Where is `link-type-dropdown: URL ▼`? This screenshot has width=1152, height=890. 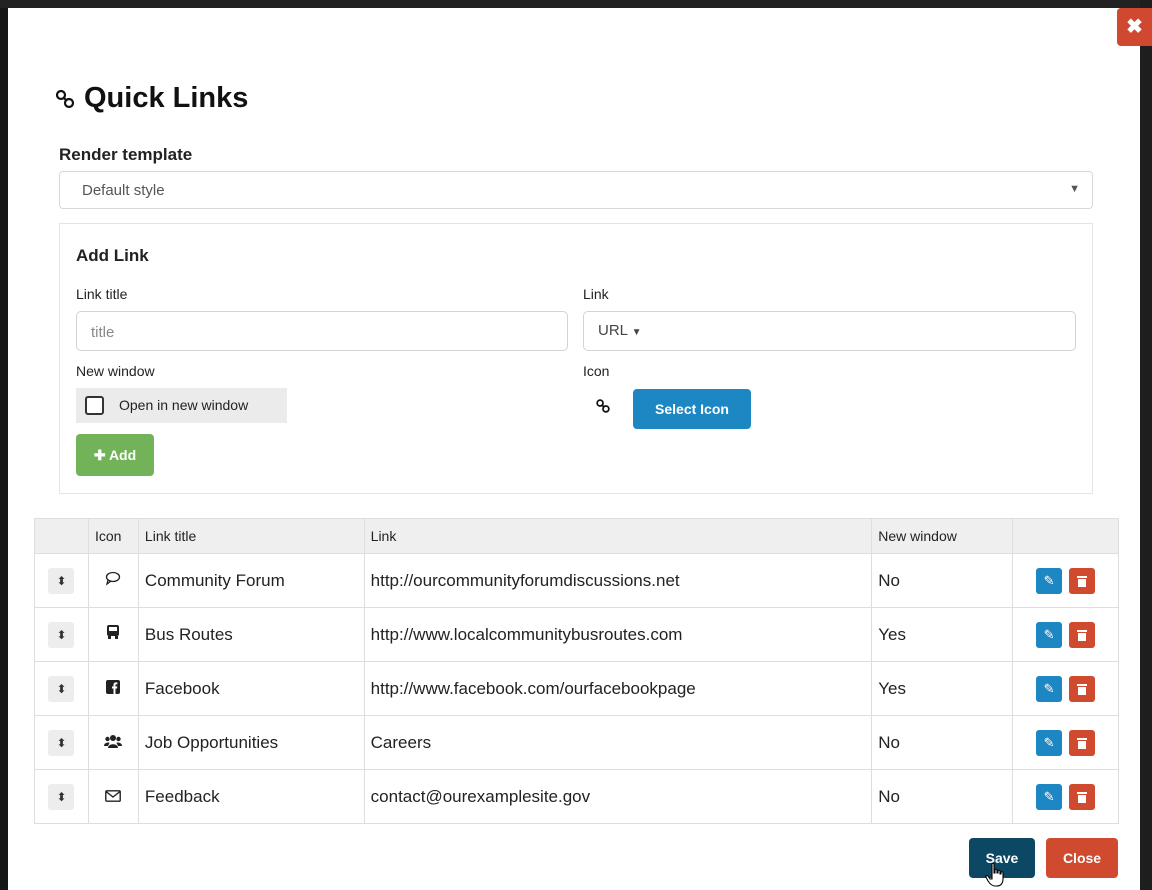 link-type-dropdown: URL ▼ is located at coordinates (620, 330).